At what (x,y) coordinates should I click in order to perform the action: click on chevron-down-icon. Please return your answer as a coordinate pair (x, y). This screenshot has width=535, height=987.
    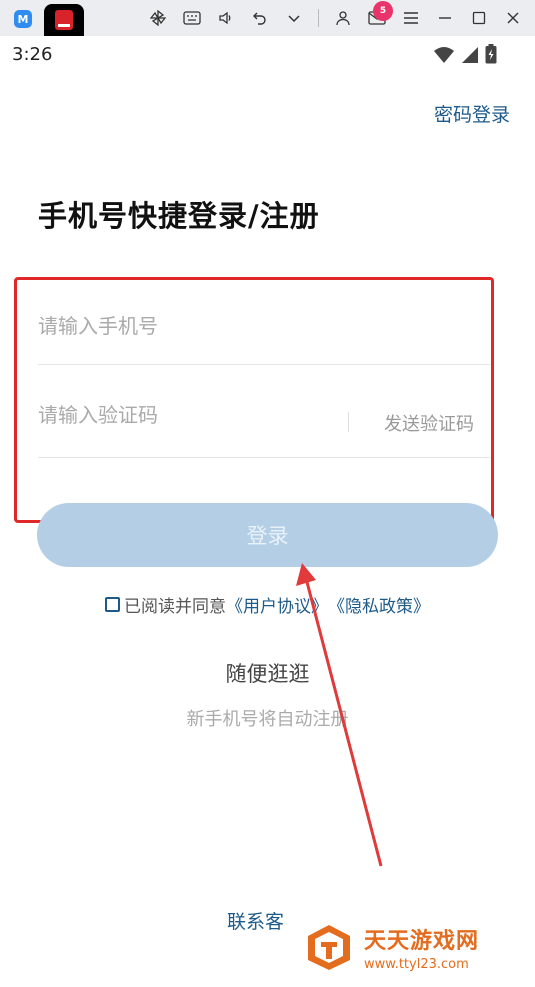
    Looking at the image, I should click on (294, 18).